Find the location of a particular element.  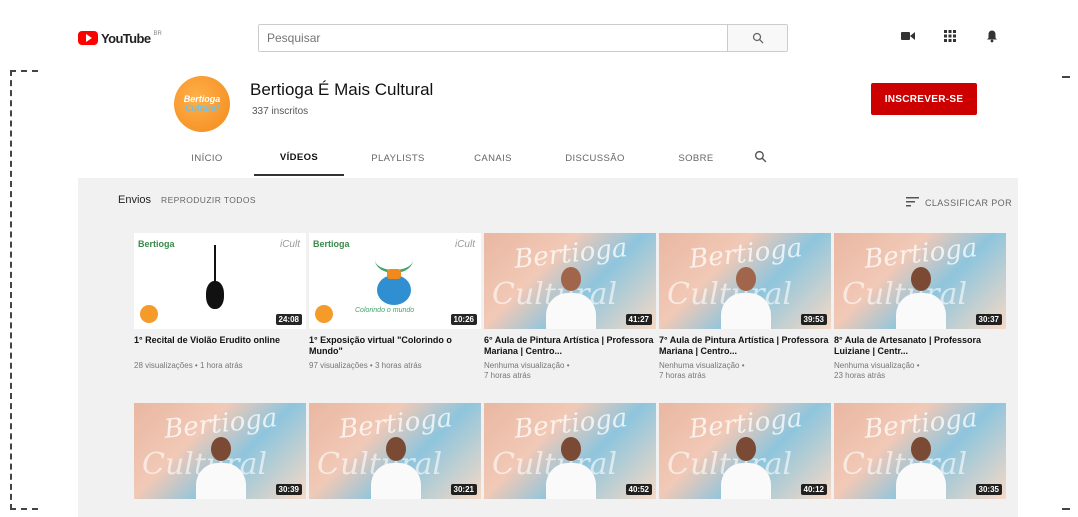

search-icon is located at coordinates (757, 38).